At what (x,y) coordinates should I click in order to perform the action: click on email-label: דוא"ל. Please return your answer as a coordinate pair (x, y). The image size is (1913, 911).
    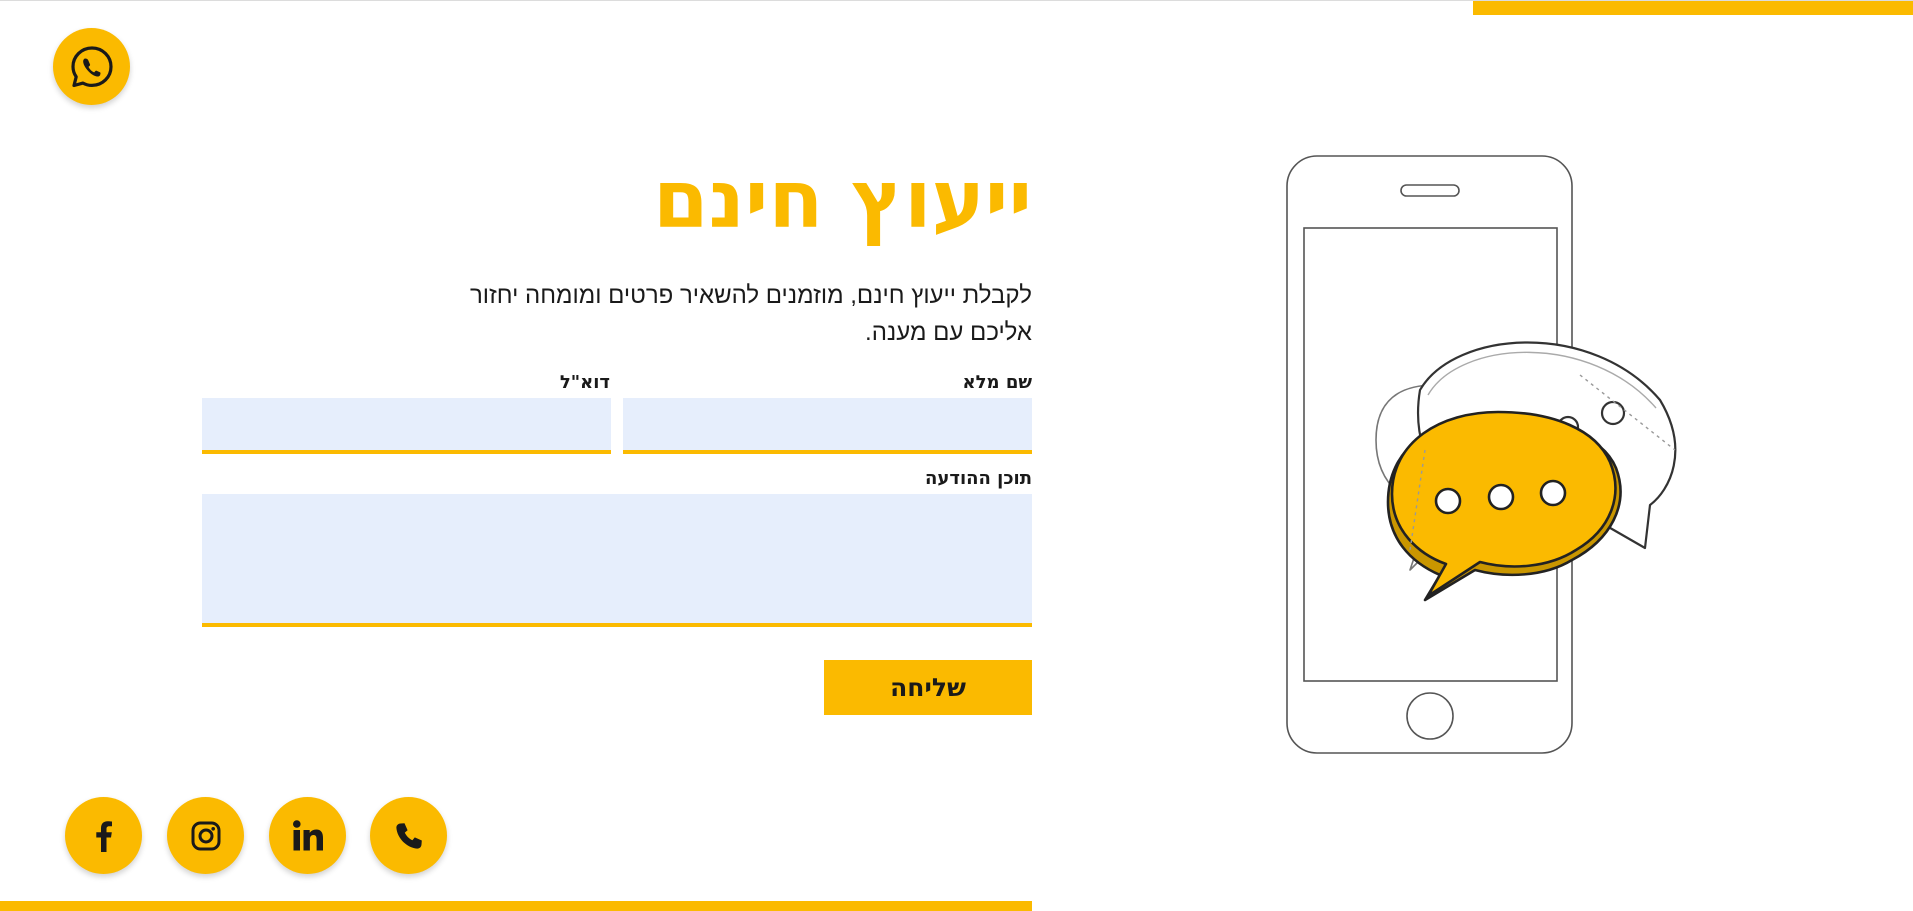
    Looking at the image, I should click on (584, 382).